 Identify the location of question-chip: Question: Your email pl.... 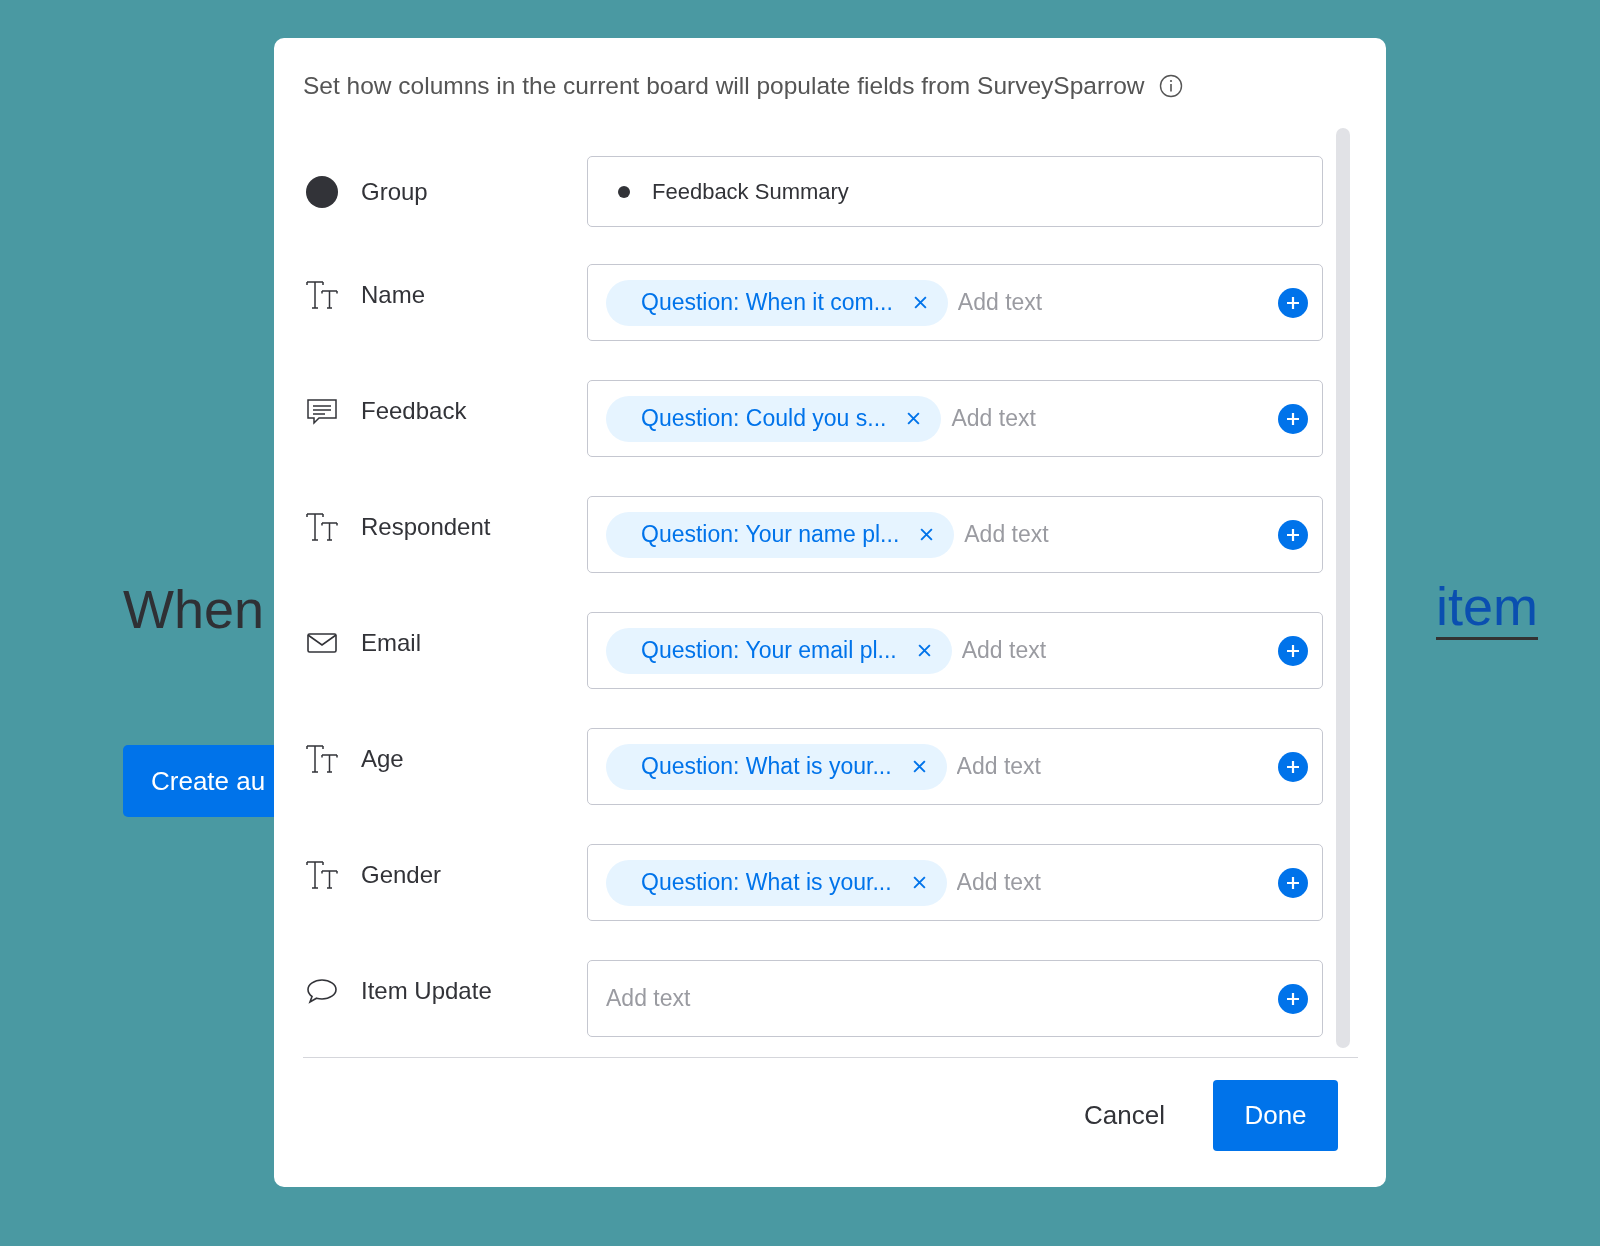
(779, 650).